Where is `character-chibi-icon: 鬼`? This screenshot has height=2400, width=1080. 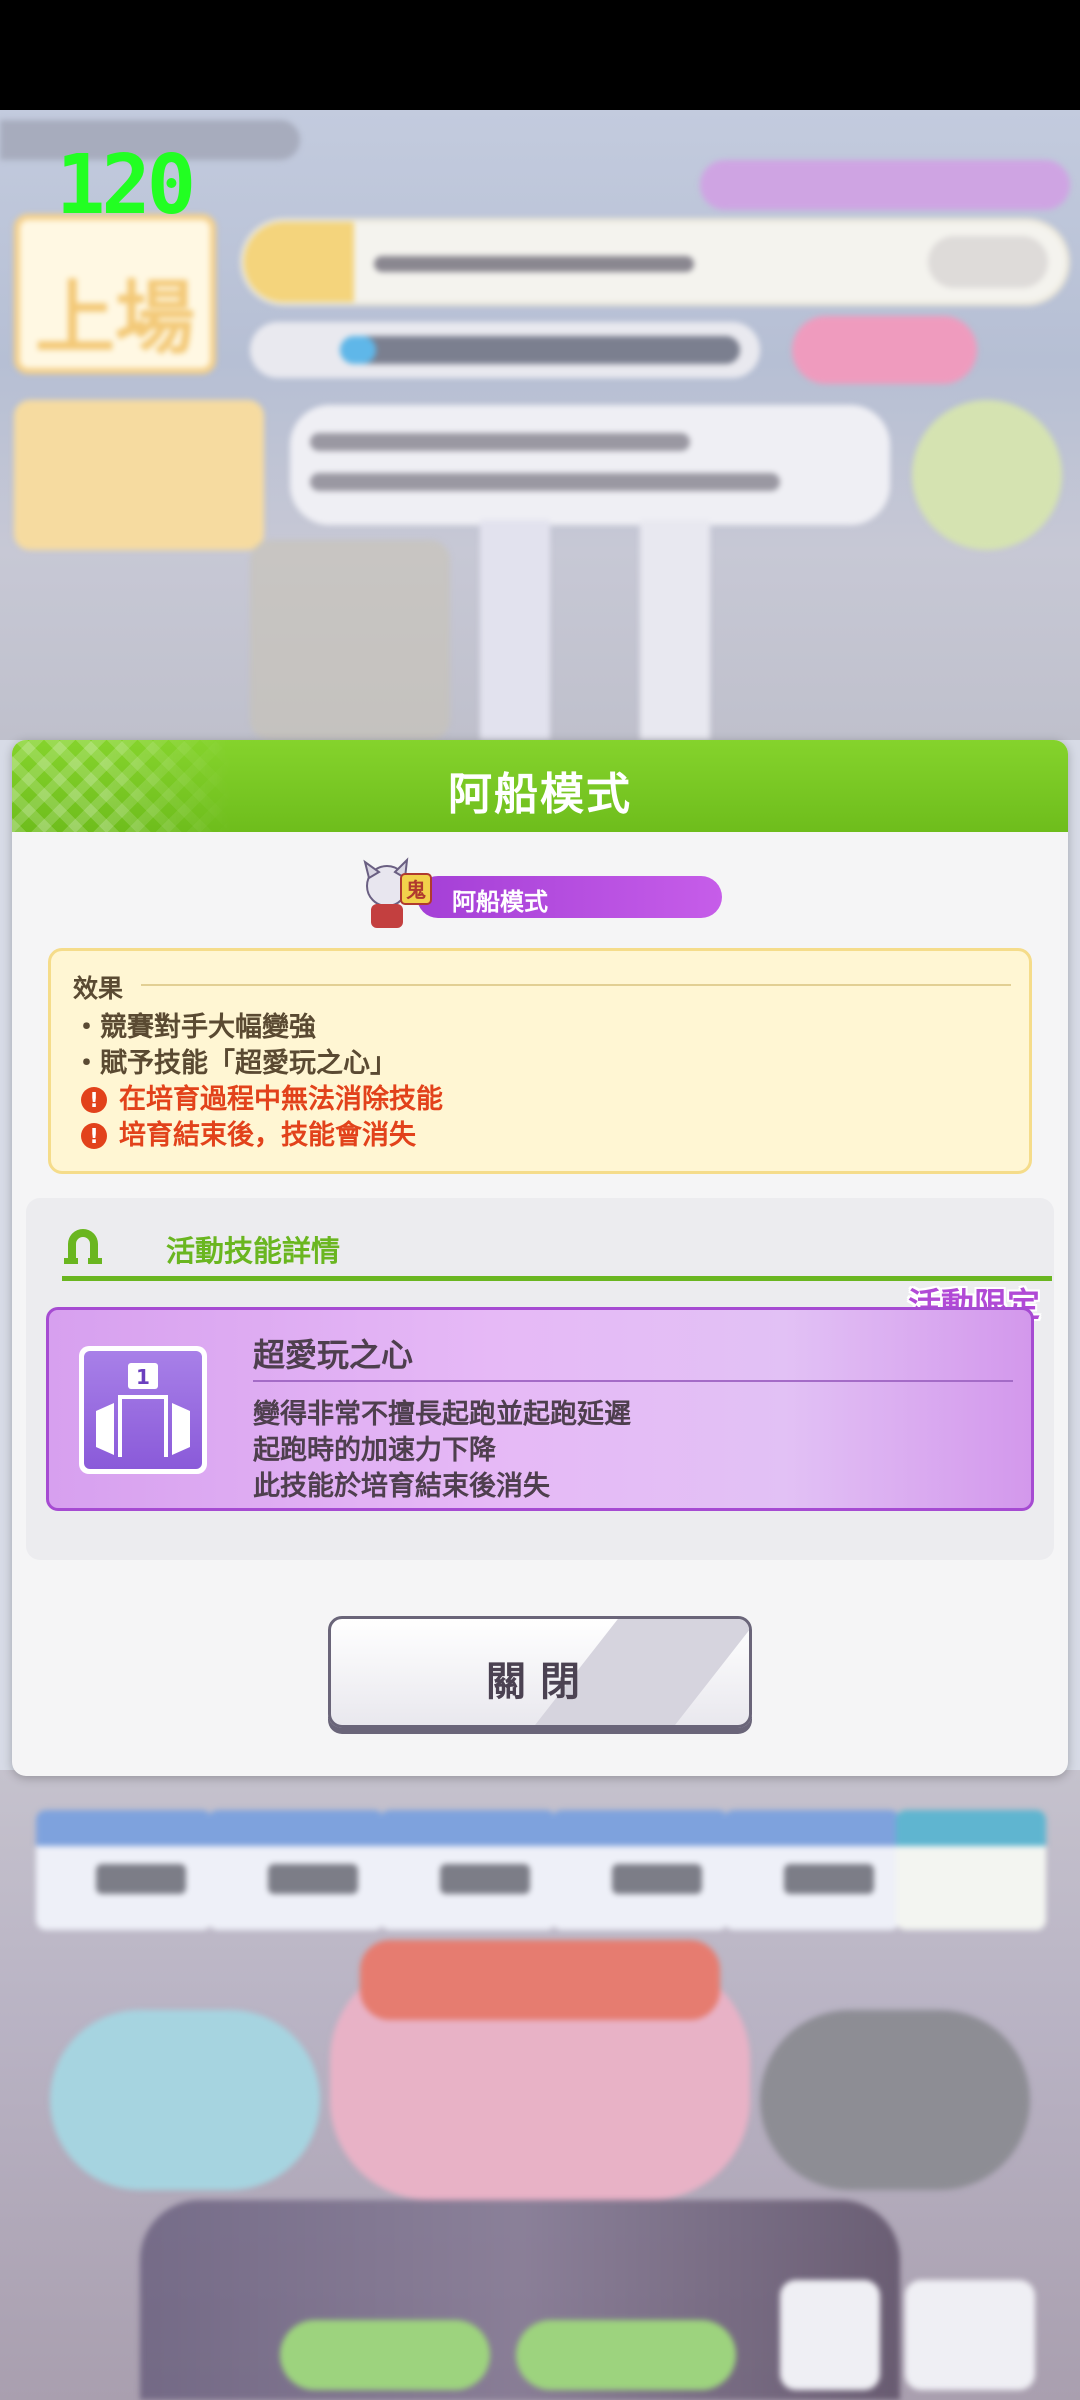
character-chibi-icon: 鬼 is located at coordinates (397, 892).